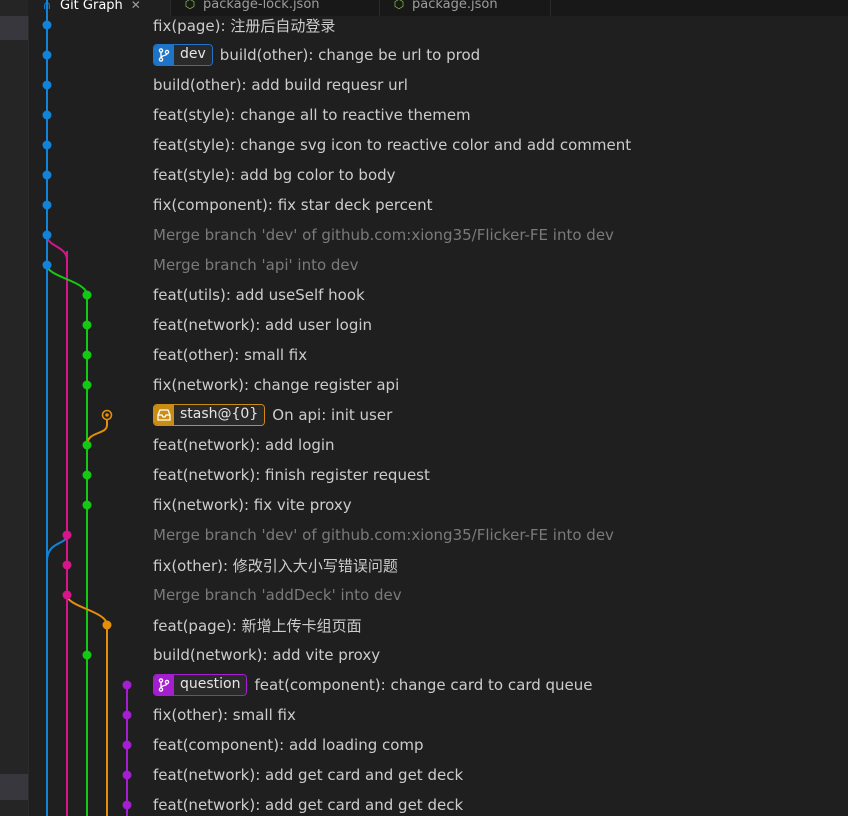 The width and height of the screenshot is (848, 816). I want to click on commit-row: fix(component): fix star deck percent, so click(293, 205).